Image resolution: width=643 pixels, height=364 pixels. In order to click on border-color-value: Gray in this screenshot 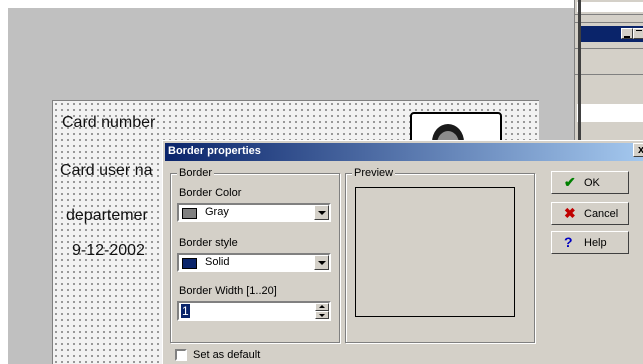, I will do `click(217, 212)`.